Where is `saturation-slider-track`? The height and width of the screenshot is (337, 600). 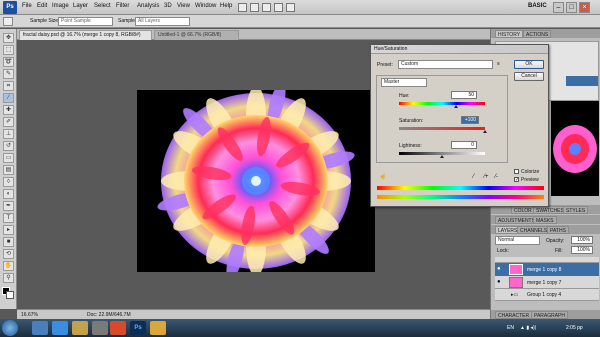
saturation-slider-track is located at coordinates (442, 128).